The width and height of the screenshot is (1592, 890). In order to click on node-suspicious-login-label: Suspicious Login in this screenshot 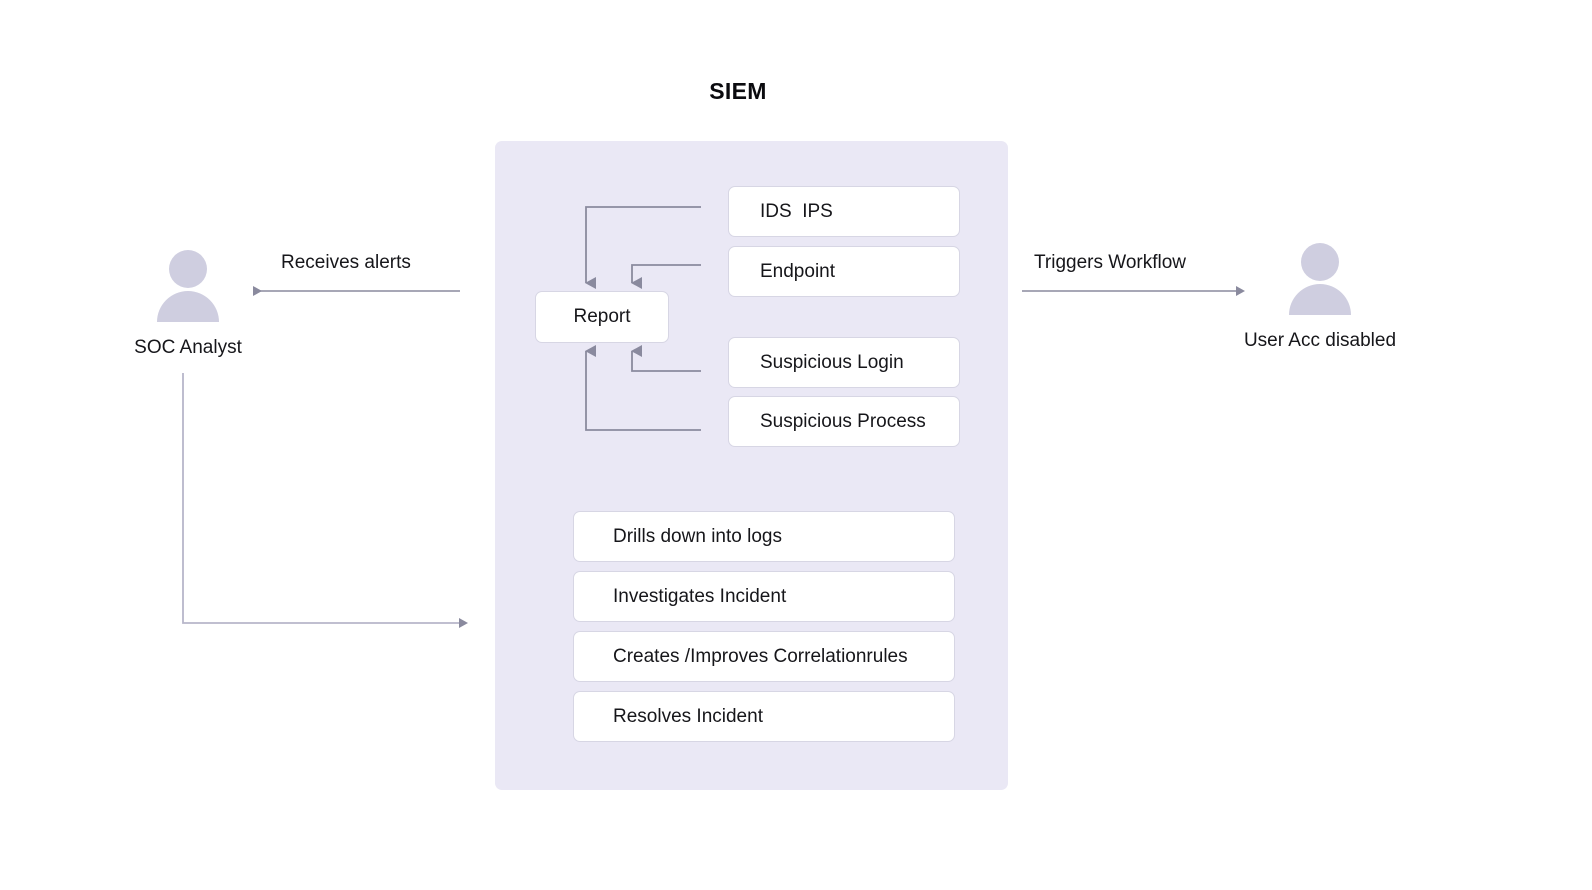, I will do `click(832, 362)`.